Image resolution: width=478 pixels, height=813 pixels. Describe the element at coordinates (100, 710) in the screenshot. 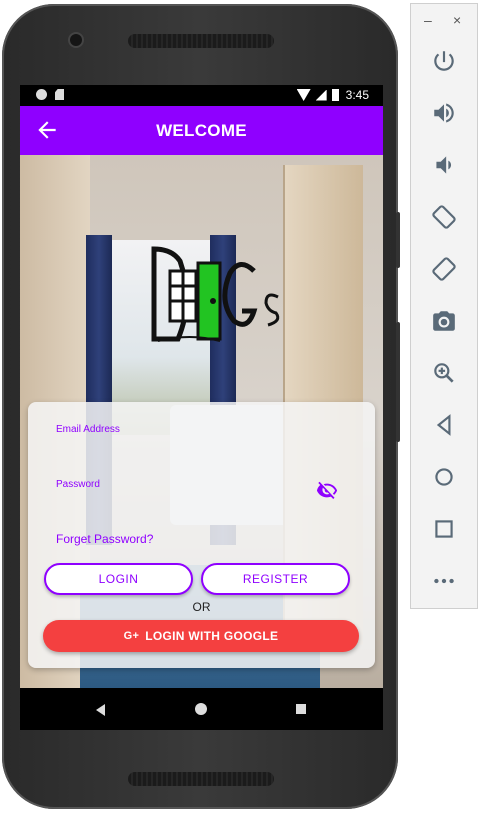

I see `nav-back-icon` at that location.